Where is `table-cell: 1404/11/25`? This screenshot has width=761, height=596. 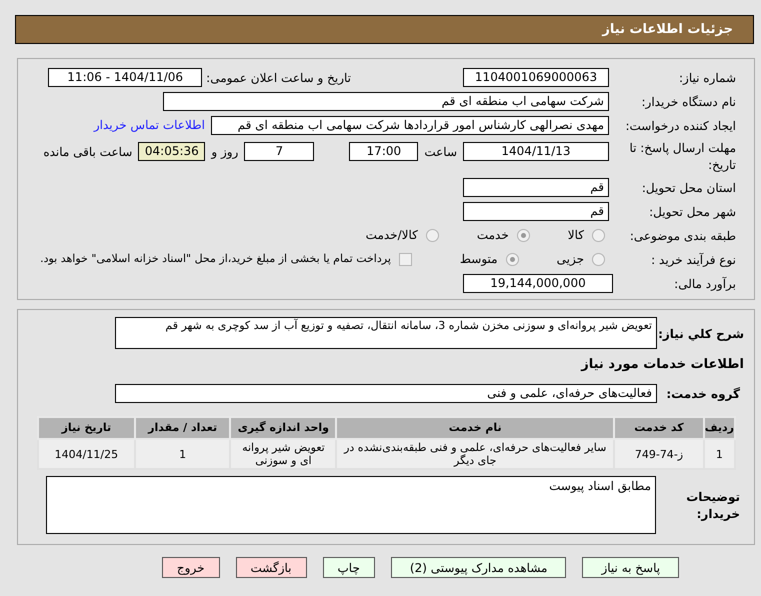
table-cell: 1404/11/25 is located at coordinates (86, 454).